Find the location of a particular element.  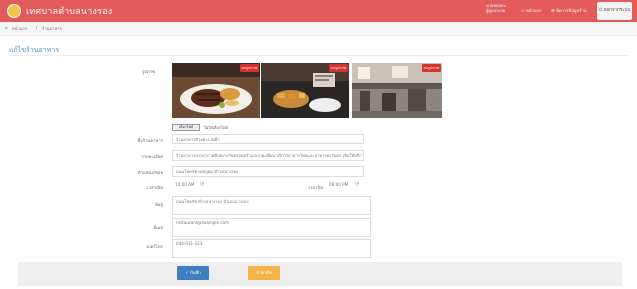

user-info: นายทดสอบ ผู้ดูแลระบบ is located at coordinates (496, 8).